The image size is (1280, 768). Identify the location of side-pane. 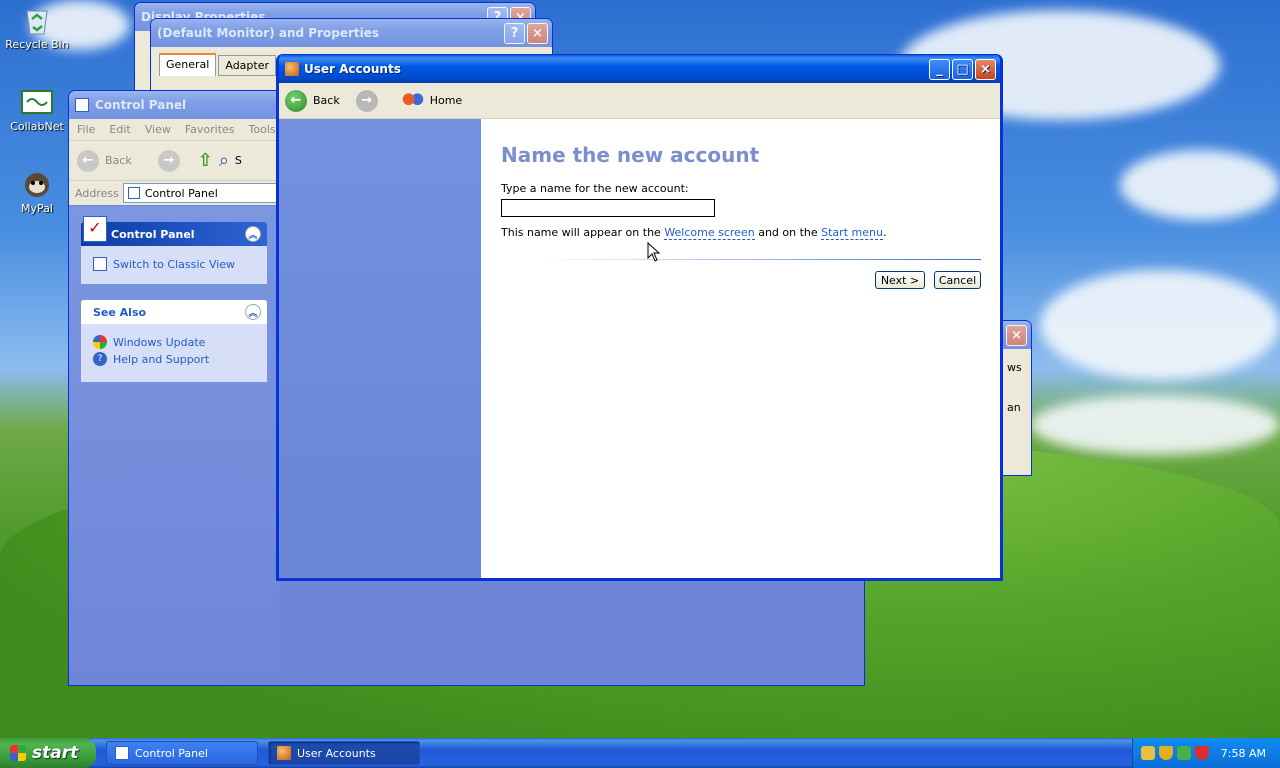
(380, 348).